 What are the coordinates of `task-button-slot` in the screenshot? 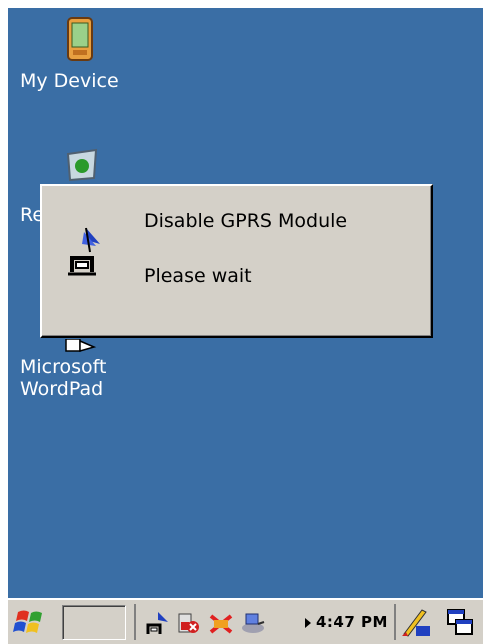 It's located at (94, 622).